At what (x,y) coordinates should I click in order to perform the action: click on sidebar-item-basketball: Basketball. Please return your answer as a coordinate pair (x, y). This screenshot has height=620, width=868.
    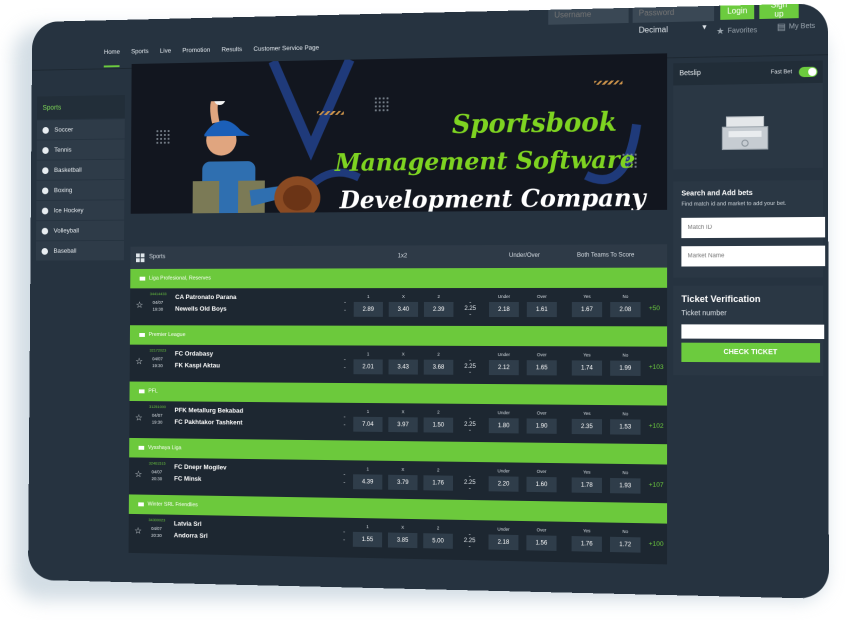
    Looking at the image, I should click on (81, 170).